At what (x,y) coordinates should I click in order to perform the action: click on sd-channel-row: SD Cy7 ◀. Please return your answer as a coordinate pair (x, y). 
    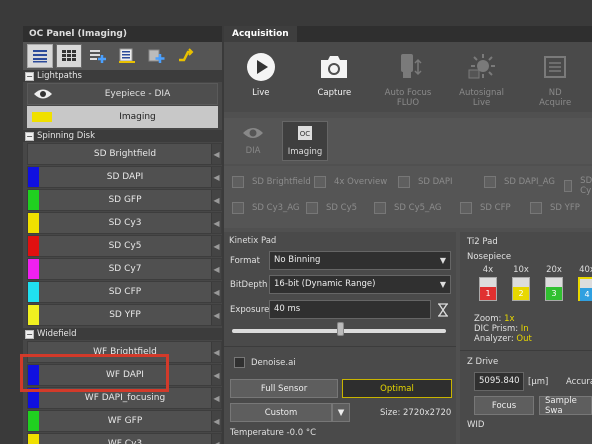
    Looking at the image, I should click on (124, 269).